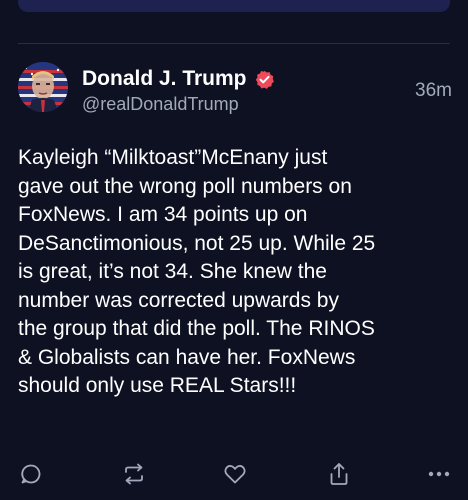 The image size is (468, 500). I want to click on avatar-photo-icon, so click(43, 87).